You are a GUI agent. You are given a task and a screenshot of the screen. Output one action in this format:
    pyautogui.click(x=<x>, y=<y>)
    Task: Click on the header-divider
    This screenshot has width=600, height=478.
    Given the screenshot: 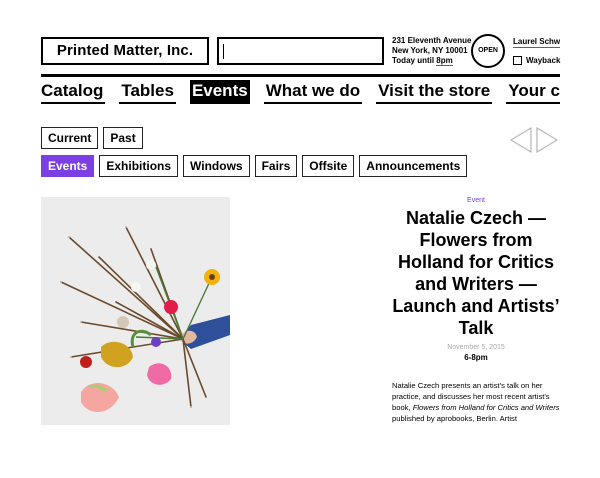 What is the action you would take?
    pyautogui.click(x=300, y=75)
    